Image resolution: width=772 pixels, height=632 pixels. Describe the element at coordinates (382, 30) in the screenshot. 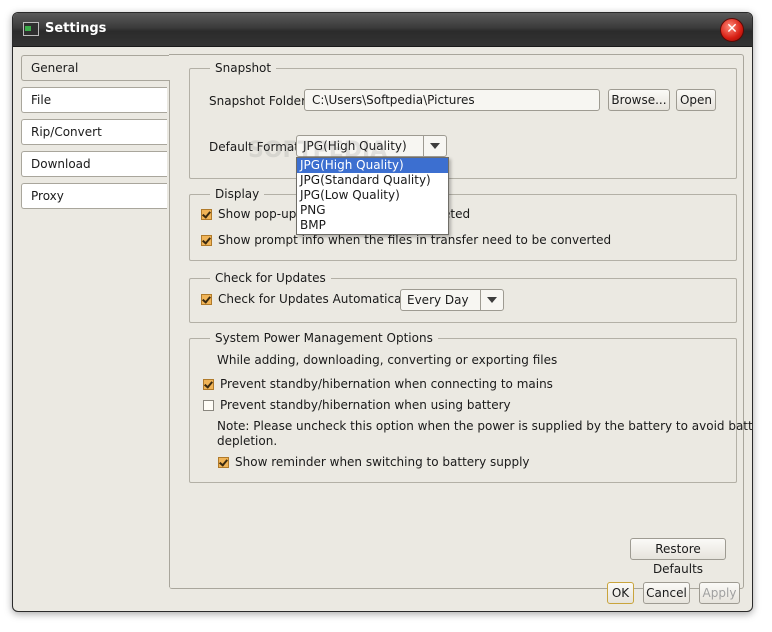

I see `title-bar: Settings ✕` at that location.